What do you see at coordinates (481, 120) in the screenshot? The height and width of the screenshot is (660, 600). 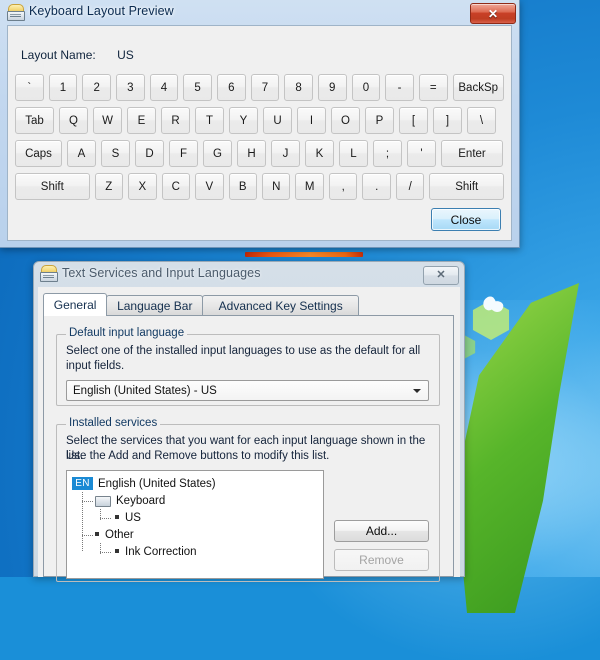 I see `key-: \` at bounding box center [481, 120].